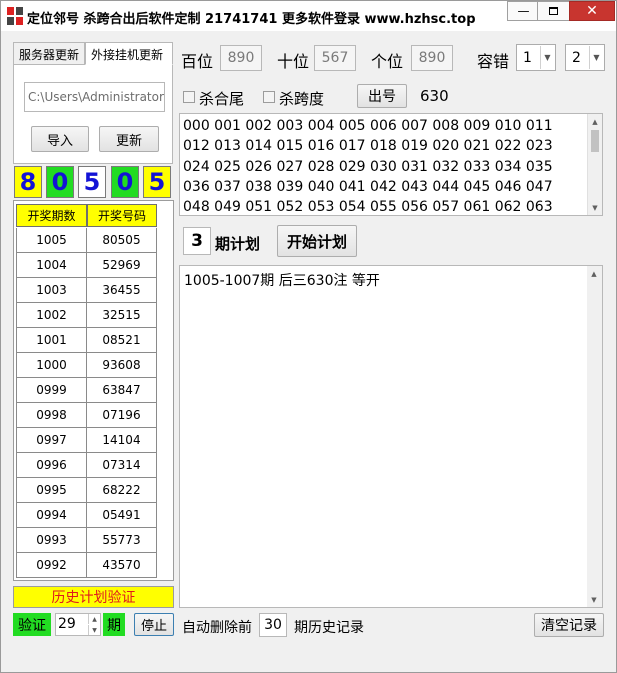 The image size is (617, 673). Describe the element at coordinates (51, 515) in the screenshot. I see `history-period-cell: 0994` at that location.